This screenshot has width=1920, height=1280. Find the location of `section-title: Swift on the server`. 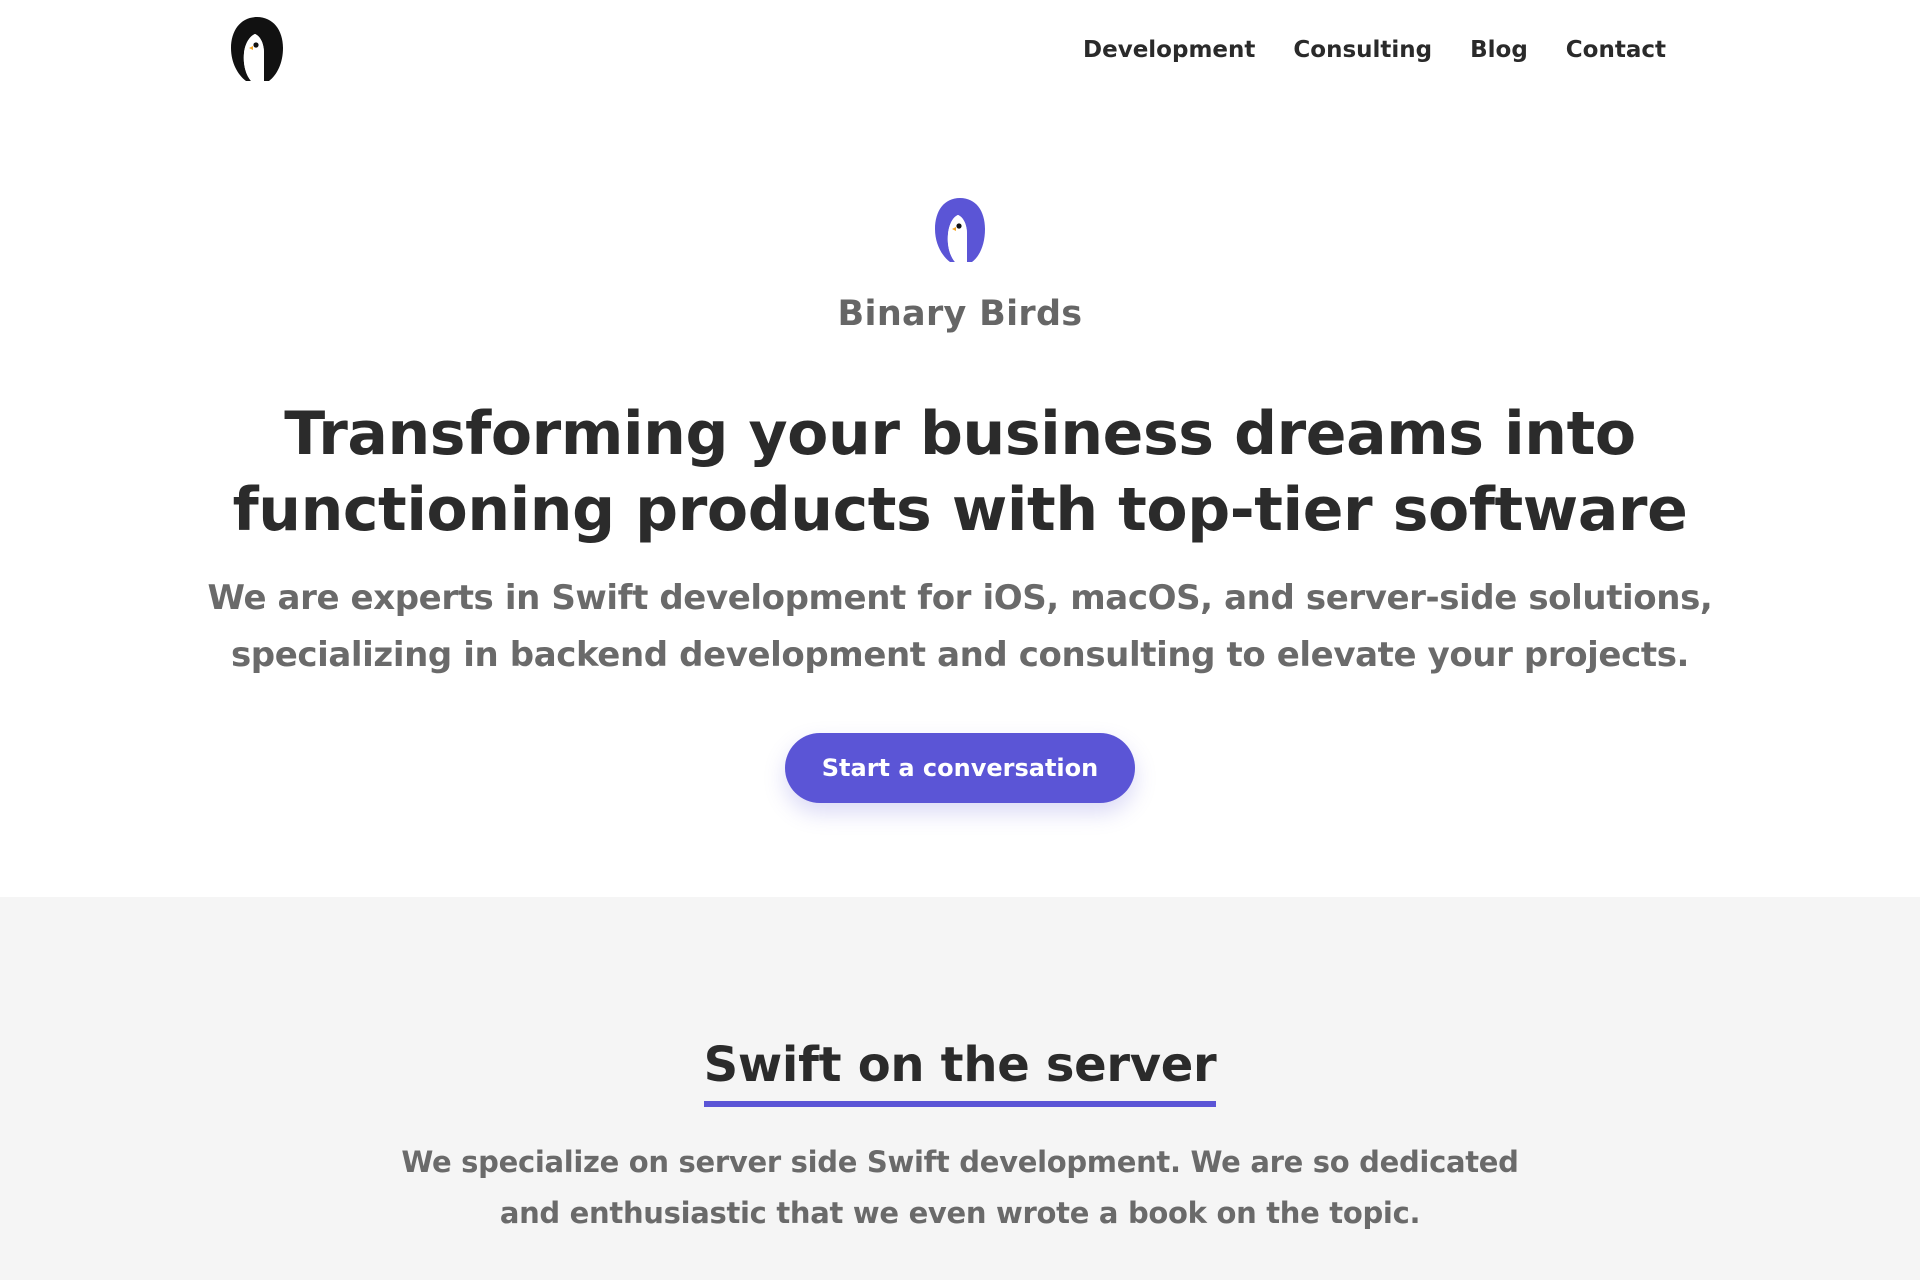

section-title: Swift on the server is located at coordinates (960, 1072).